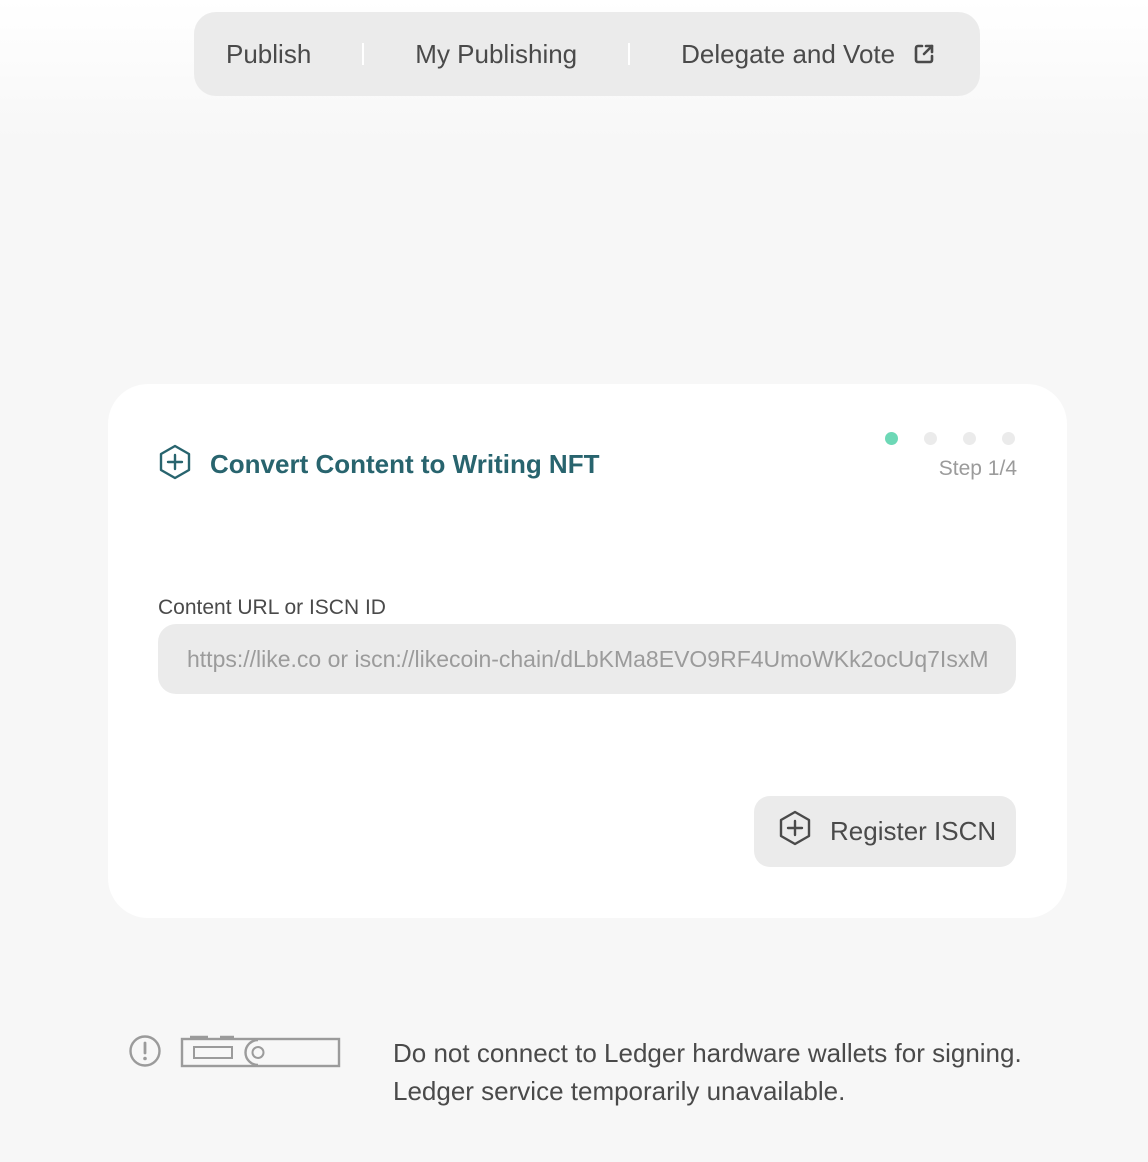 Image resolution: width=1148 pixels, height=1162 pixels. What do you see at coordinates (951, 456) in the screenshot?
I see `stepper: Step 1/4` at bounding box center [951, 456].